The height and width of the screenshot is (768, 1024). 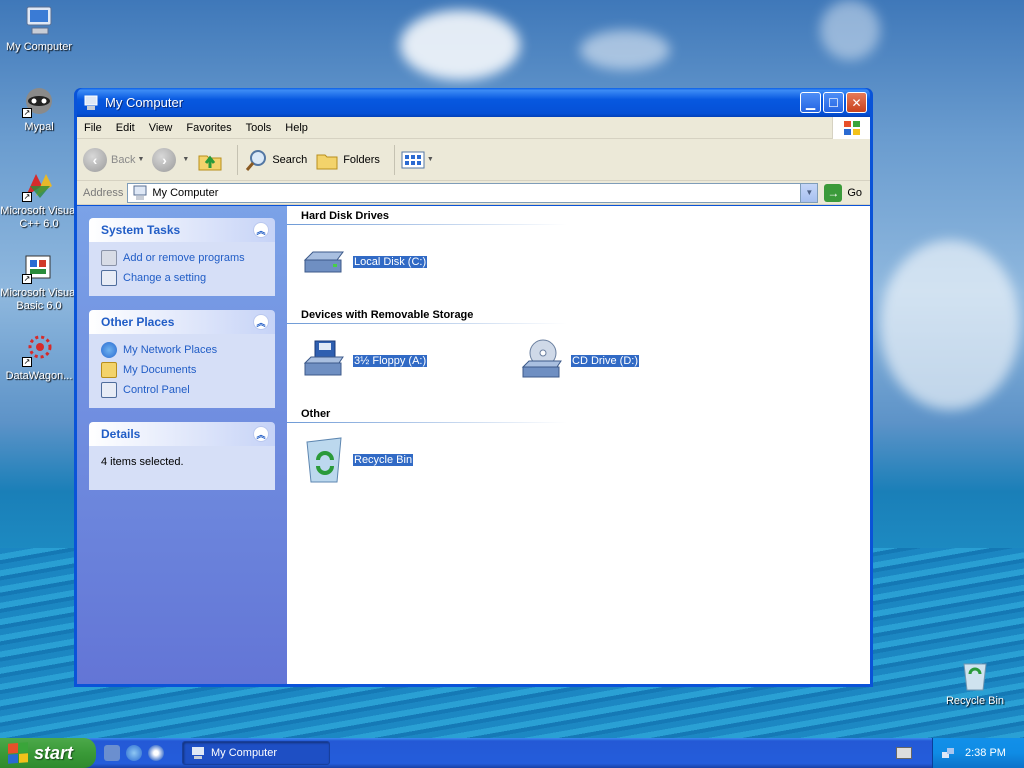 What do you see at coordinates (357, 460) in the screenshot?
I see `item-recycle-bin: Recycle Bin` at bounding box center [357, 460].